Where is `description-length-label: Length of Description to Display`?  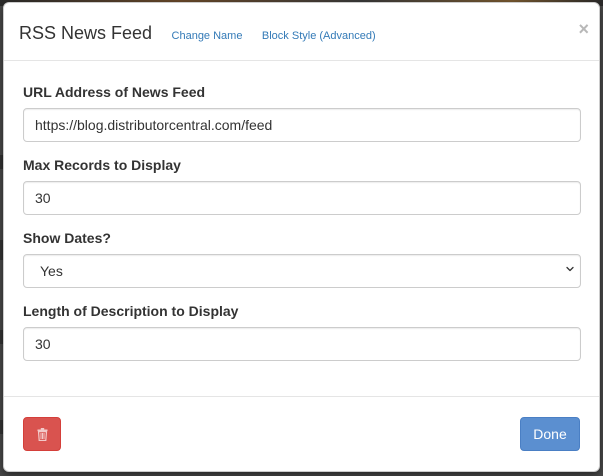
description-length-label: Length of Description to Display is located at coordinates (131, 311).